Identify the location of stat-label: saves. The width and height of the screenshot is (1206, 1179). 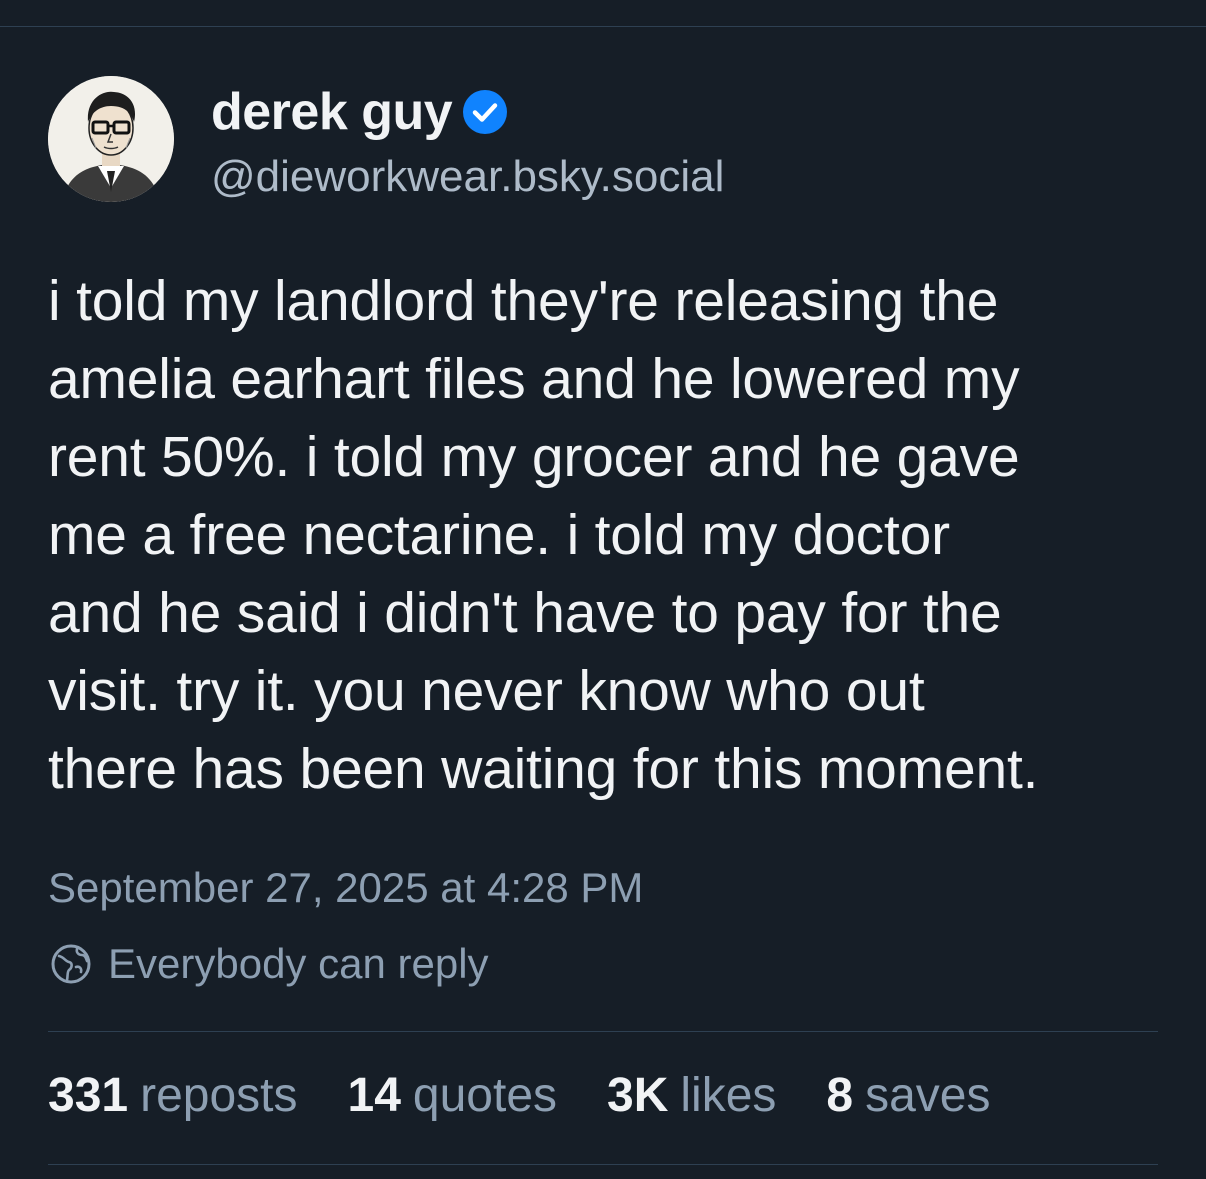
(928, 1095).